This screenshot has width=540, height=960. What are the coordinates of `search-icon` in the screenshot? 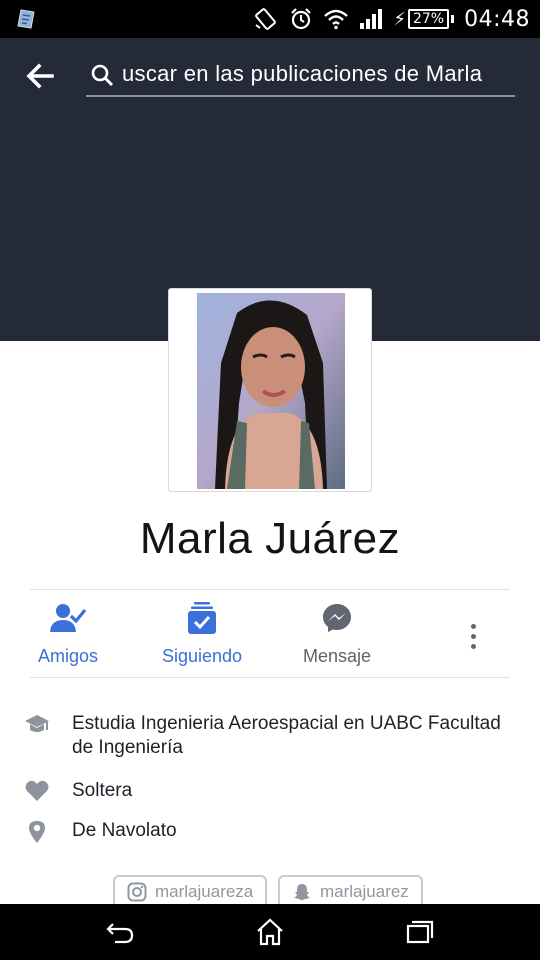 It's located at (102, 75).